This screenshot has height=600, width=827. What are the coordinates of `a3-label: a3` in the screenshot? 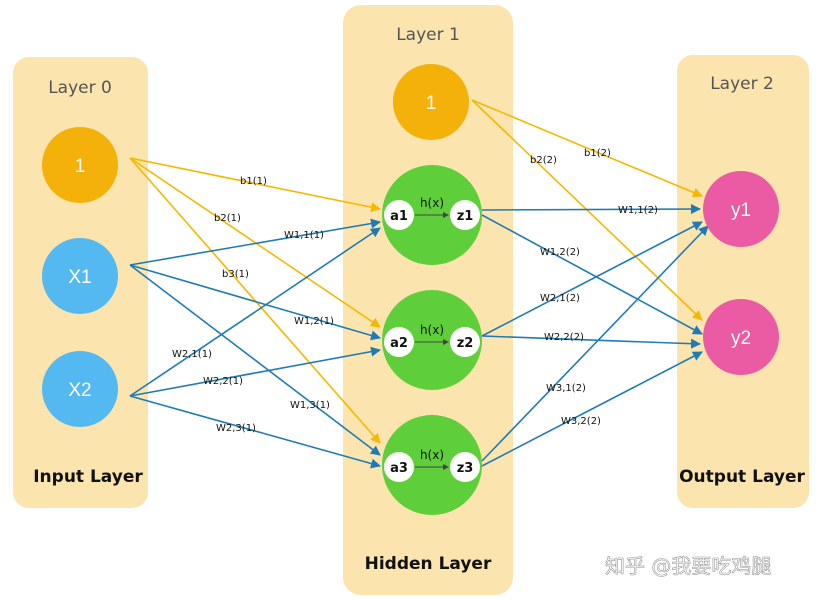 It's located at (399, 468).